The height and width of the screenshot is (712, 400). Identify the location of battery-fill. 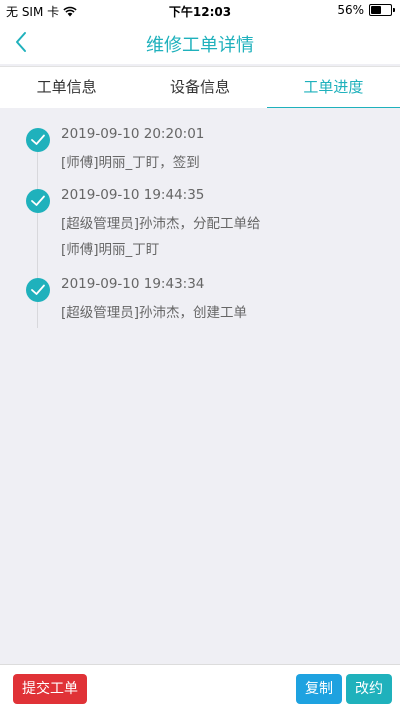
(376, 10).